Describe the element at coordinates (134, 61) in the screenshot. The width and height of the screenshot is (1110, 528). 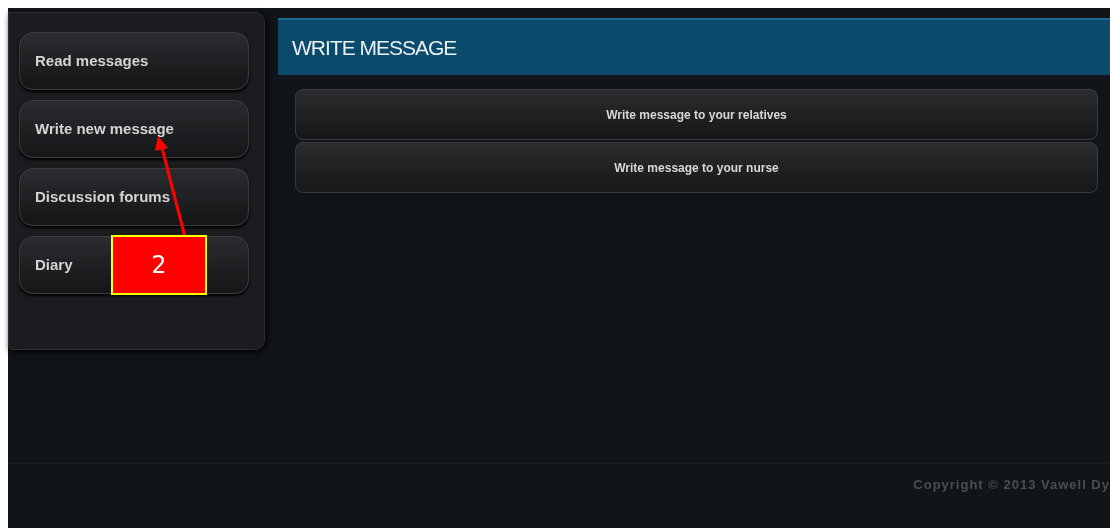
I see `sidebar-item: Read messages` at that location.